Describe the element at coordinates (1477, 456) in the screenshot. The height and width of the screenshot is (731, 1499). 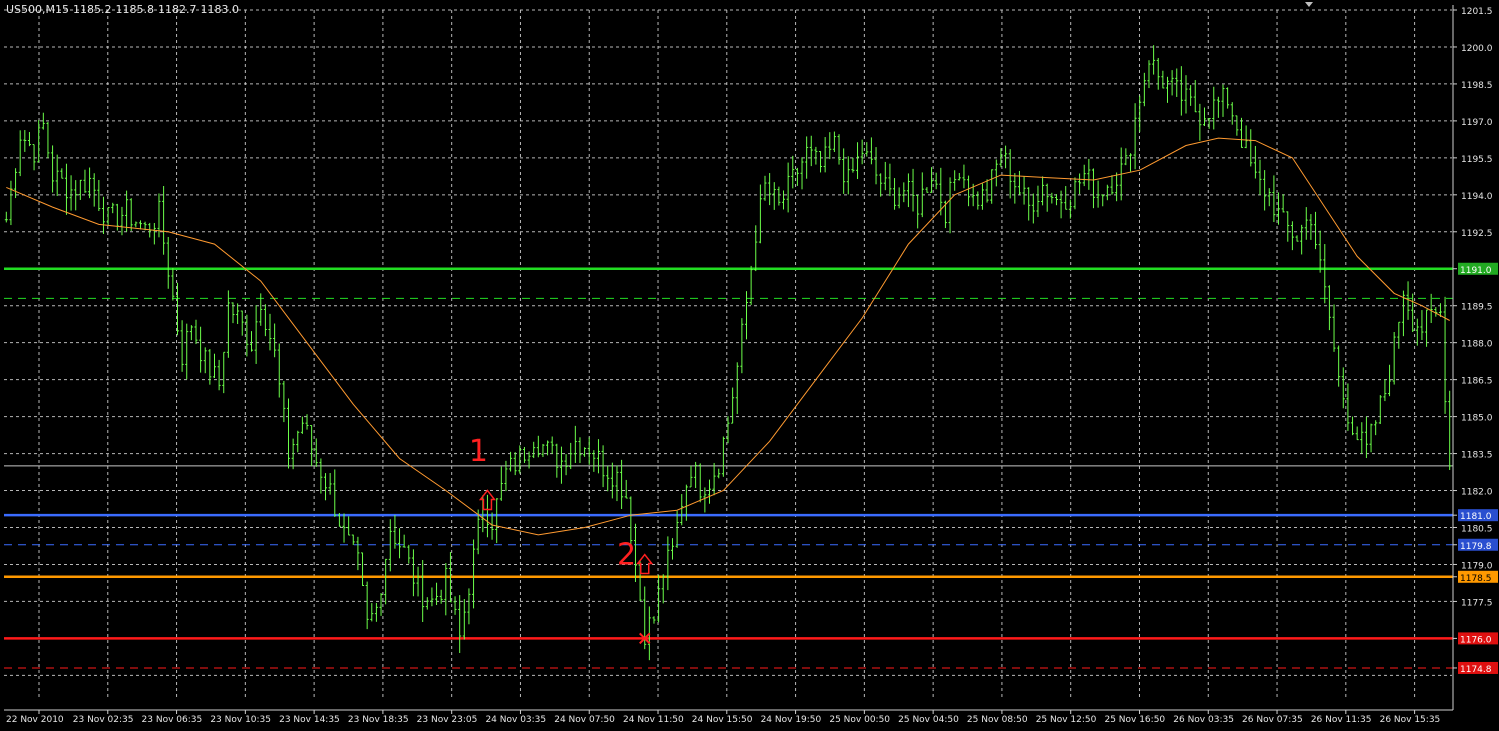
I see `y-tick-label: 1183.5` at that location.